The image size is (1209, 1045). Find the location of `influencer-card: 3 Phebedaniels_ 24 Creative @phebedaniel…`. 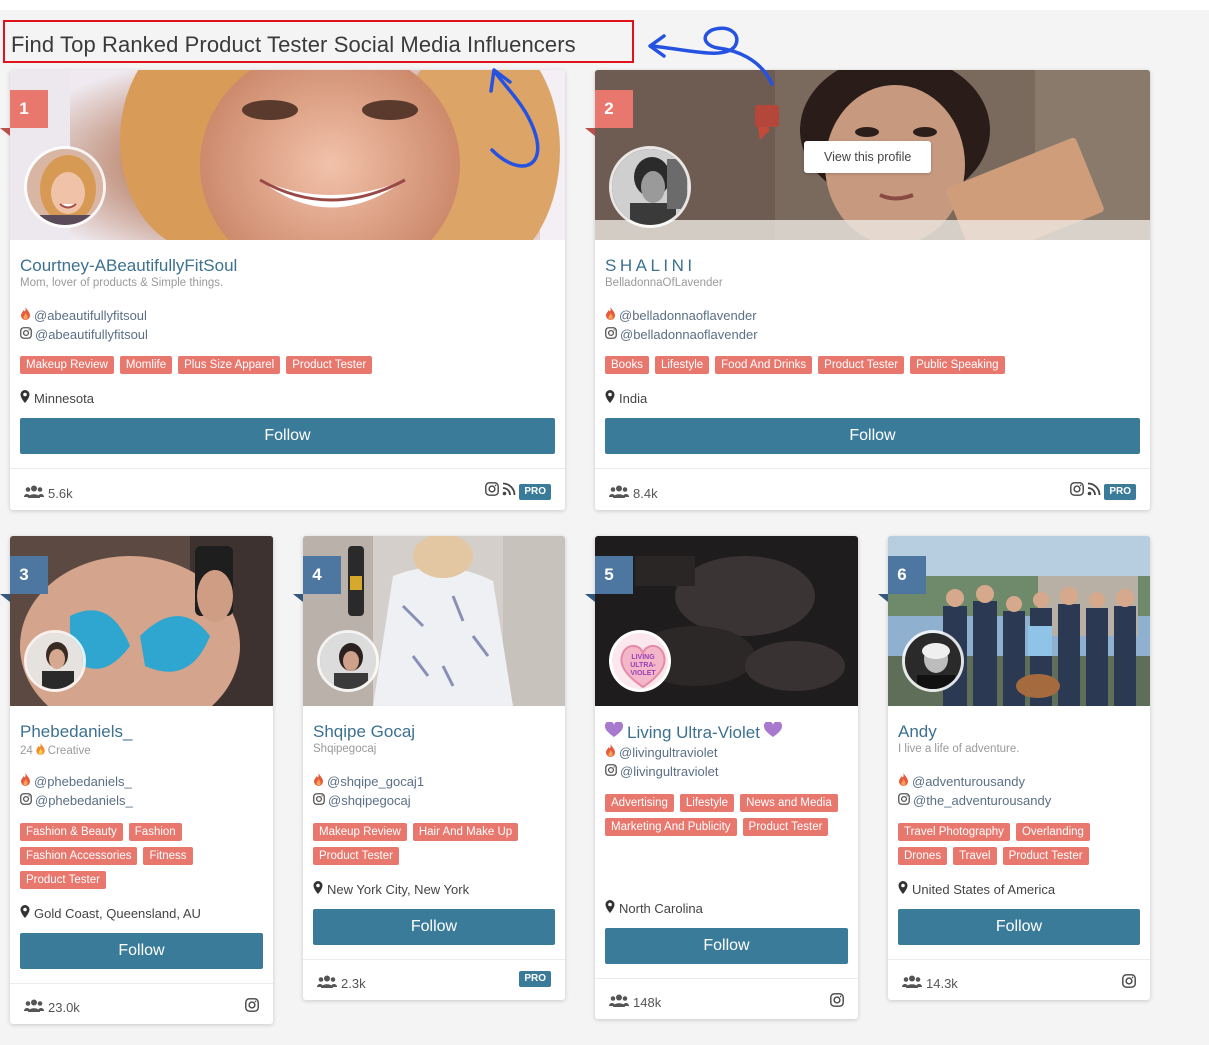

influencer-card: 3 Phebedaniels_ 24 Creative @phebedaniel… is located at coordinates (141, 780).